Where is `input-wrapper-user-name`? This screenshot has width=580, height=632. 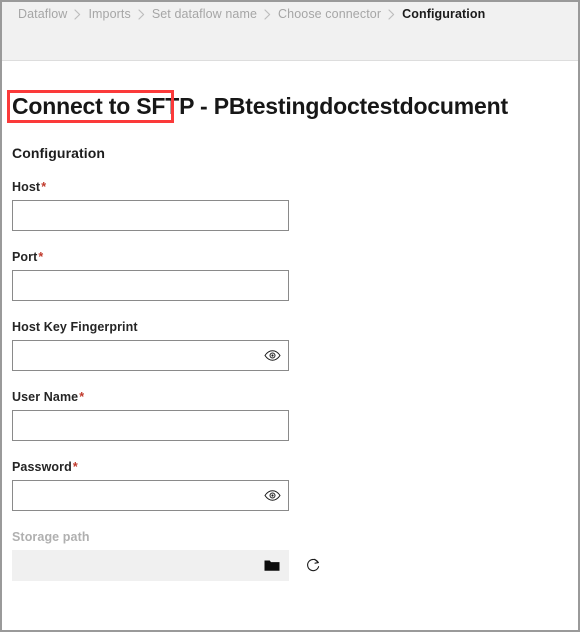
input-wrapper-user-name is located at coordinates (150, 425).